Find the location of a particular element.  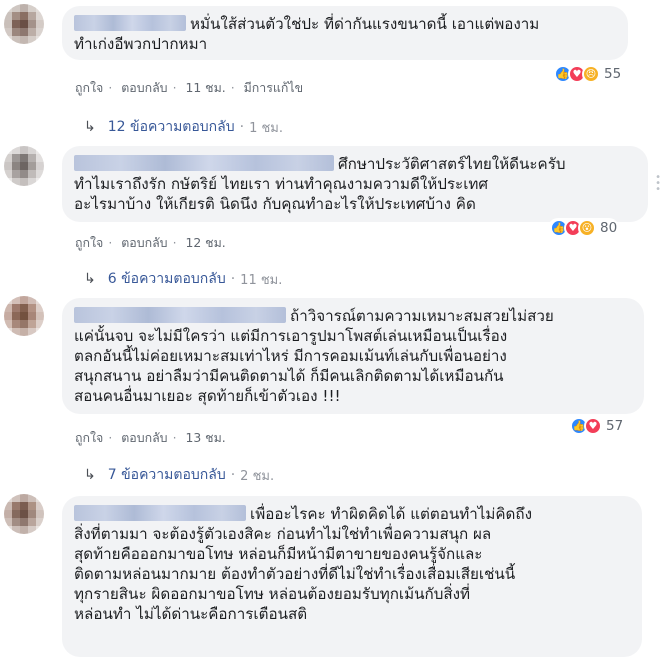

reaction-summary: 👍 ♥ 57 is located at coordinates (597, 426).